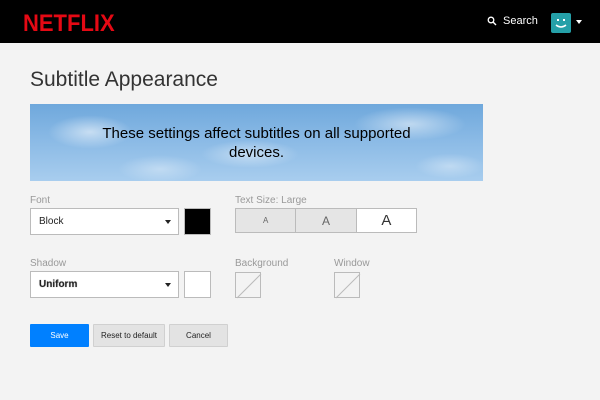  What do you see at coordinates (40, 200) in the screenshot?
I see `font-label: Font` at bounding box center [40, 200].